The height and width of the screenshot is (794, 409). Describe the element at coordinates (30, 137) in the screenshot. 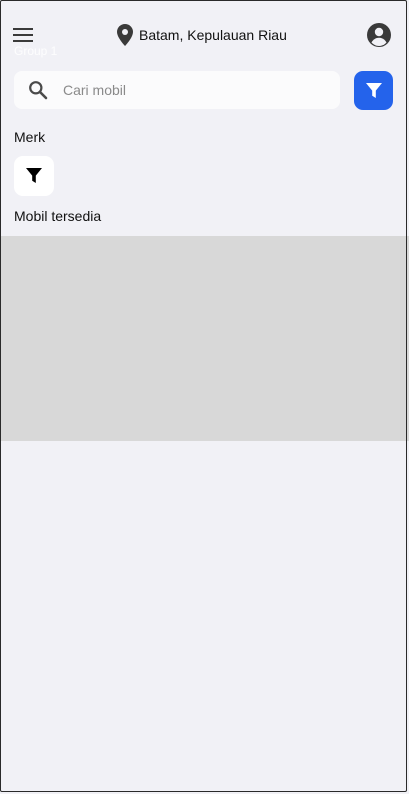

I see `brand-section-title: Merk` at that location.